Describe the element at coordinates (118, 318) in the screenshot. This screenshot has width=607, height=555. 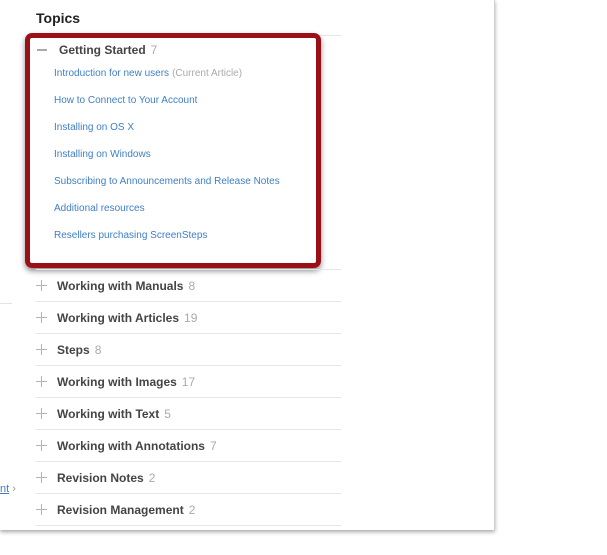
I see `topic-name: Working with Articles` at that location.